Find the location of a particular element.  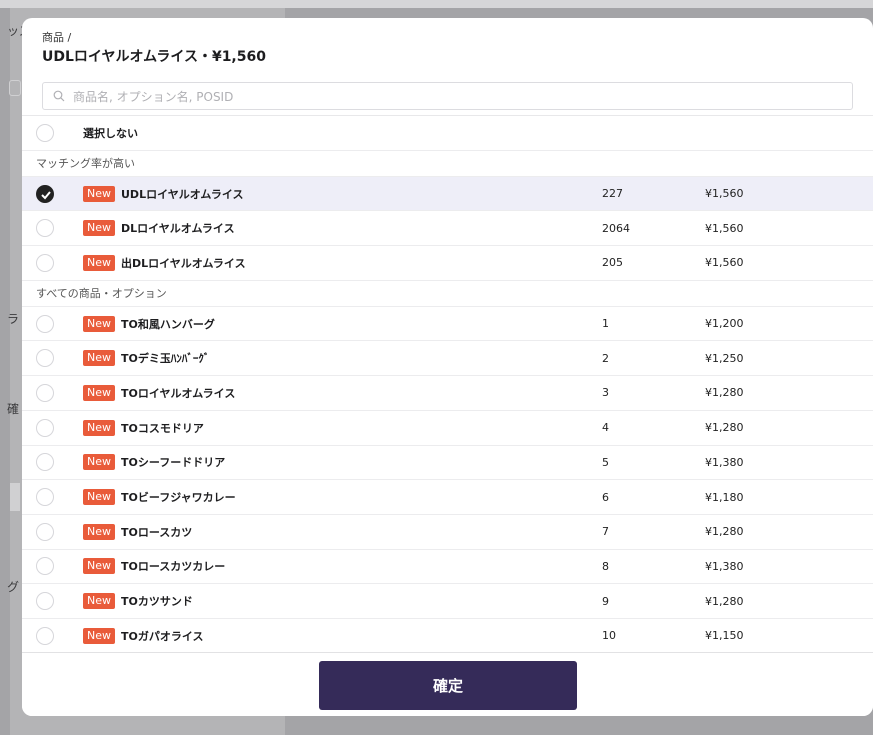

item-name-wrap: New TO和風ハンバーグ is located at coordinates (149, 323).